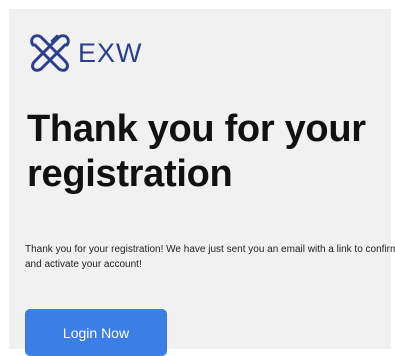 The width and height of the screenshot is (395, 356). I want to click on brand-header: EXW, so click(85, 53).